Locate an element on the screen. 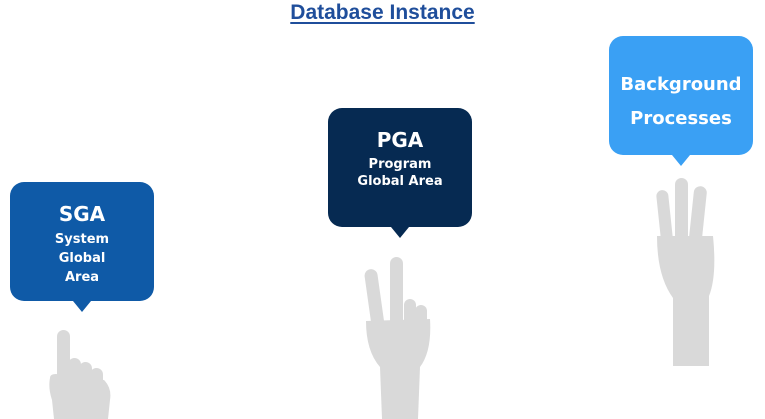 The image size is (765, 419). pga-bubble: PGA Program Global Area is located at coordinates (400, 173).